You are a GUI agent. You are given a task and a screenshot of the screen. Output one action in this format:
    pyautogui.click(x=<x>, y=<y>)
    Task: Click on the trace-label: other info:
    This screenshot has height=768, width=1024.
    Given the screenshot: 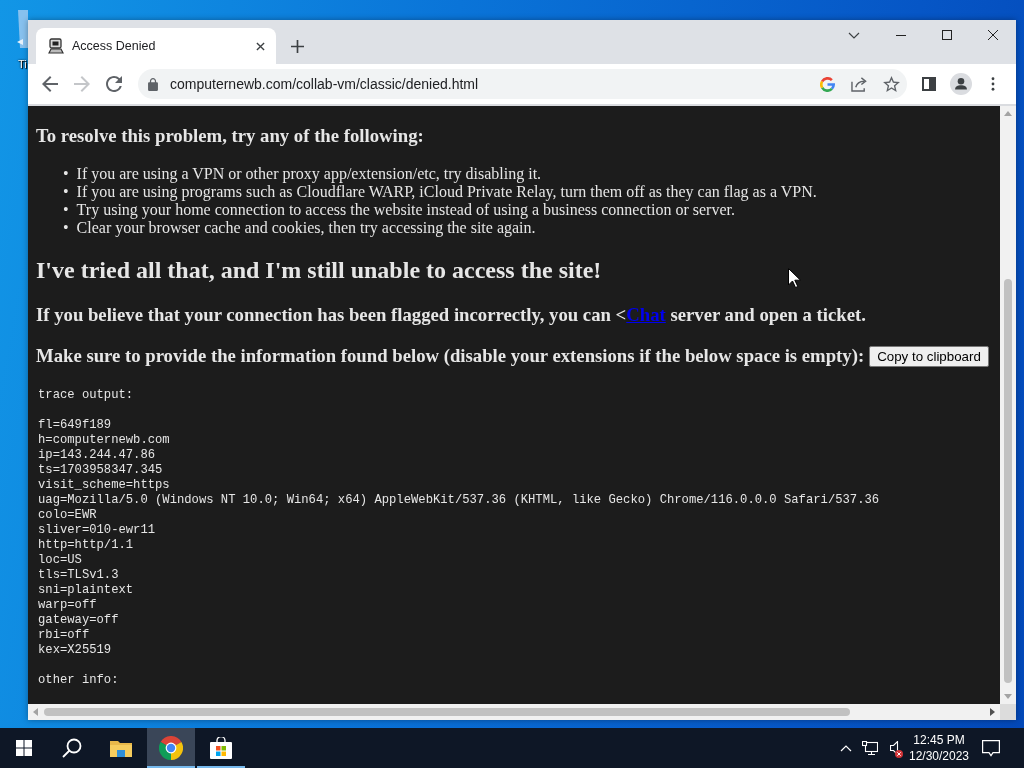 What is the action you would take?
    pyautogui.click(x=78, y=680)
    